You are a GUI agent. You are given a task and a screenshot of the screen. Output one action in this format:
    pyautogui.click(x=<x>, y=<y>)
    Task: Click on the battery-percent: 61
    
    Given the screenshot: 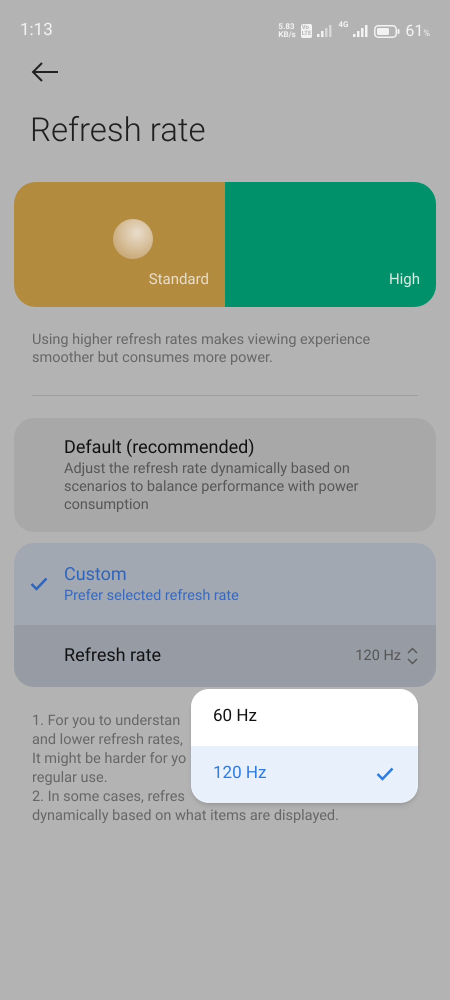 What is the action you would take?
    pyautogui.click(x=414, y=31)
    